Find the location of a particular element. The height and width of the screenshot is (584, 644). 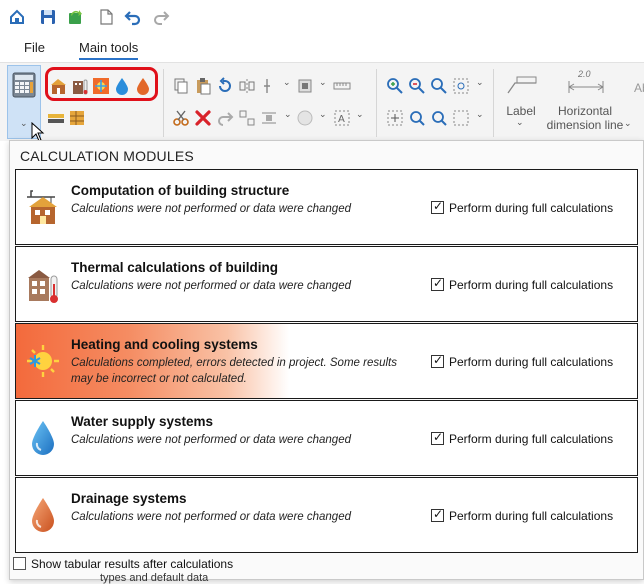

home-icon is located at coordinates (17, 17).